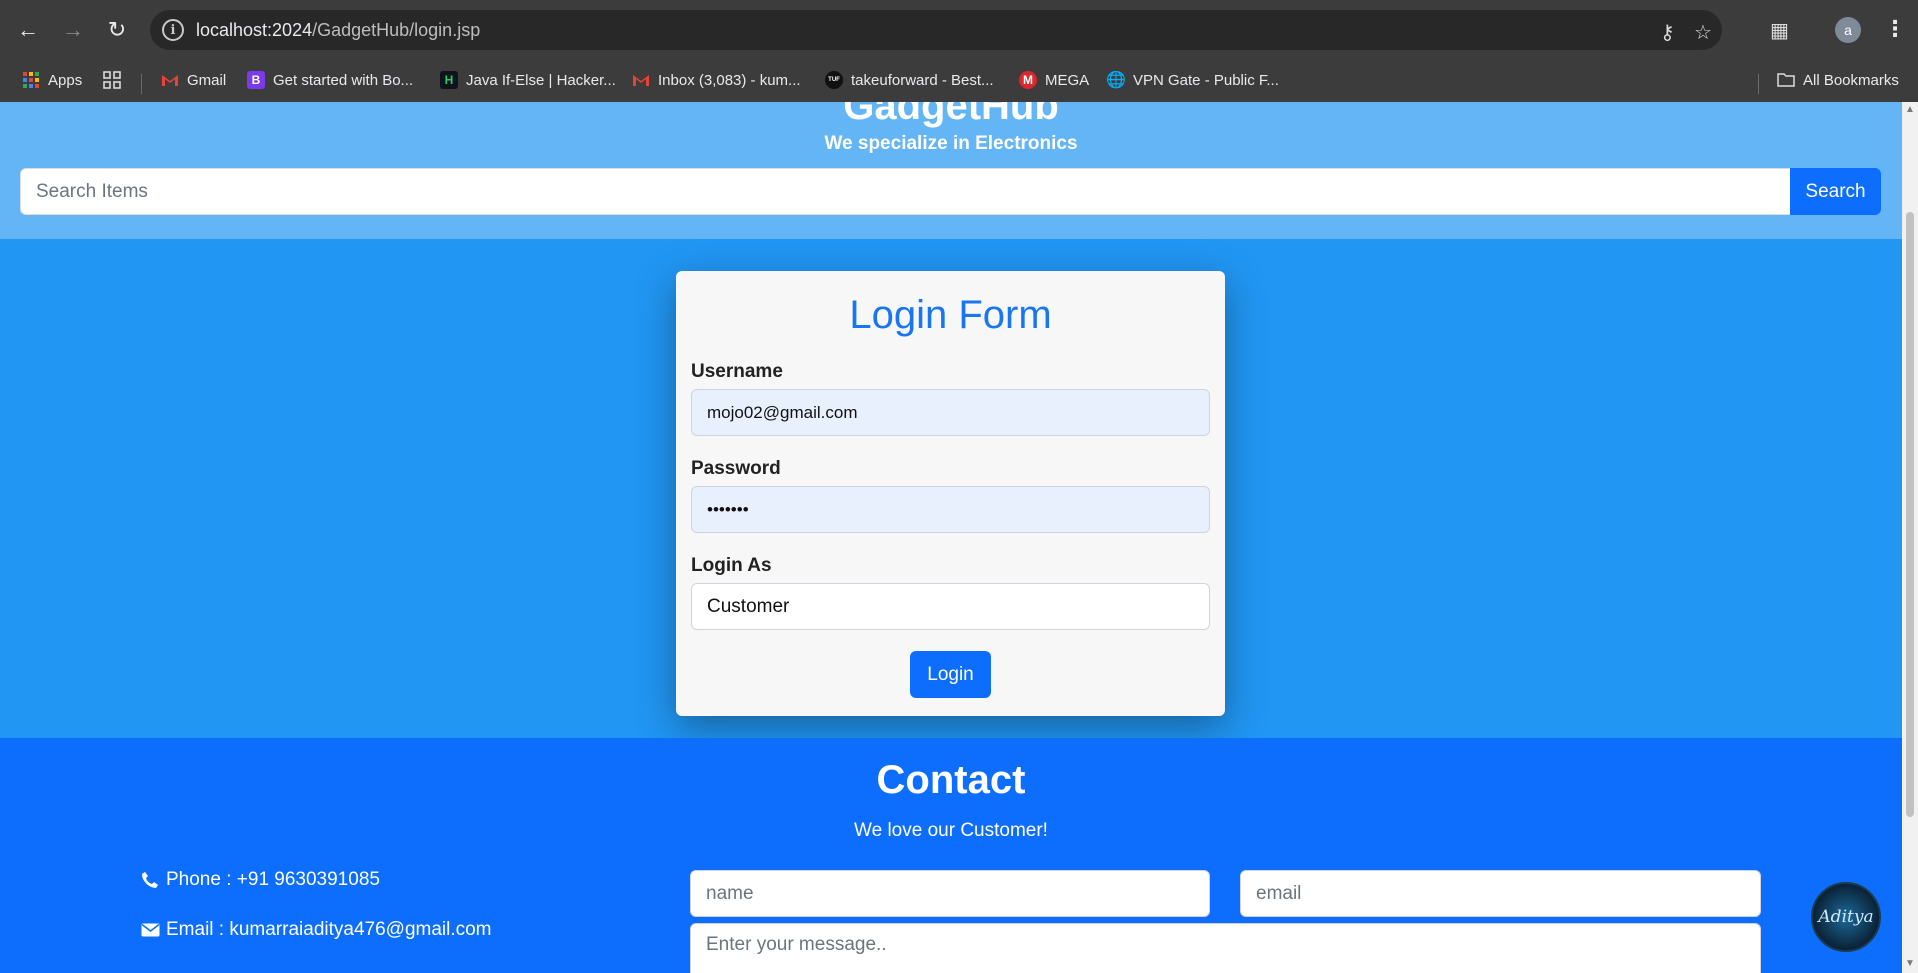 This screenshot has width=1918, height=973. I want to click on login-title: Login Form, so click(950, 315).